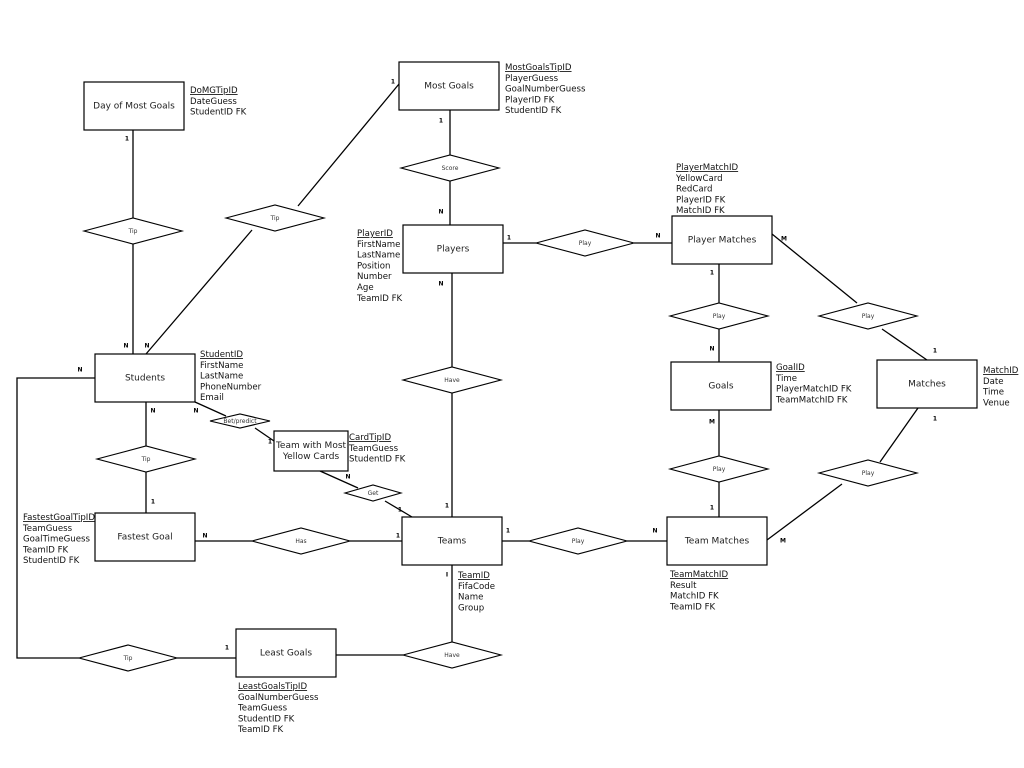  What do you see at coordinates (1001, 371) in the screenshot?
I see `attribute-primary-key: MatchID` at bounding box center [1001, 371].